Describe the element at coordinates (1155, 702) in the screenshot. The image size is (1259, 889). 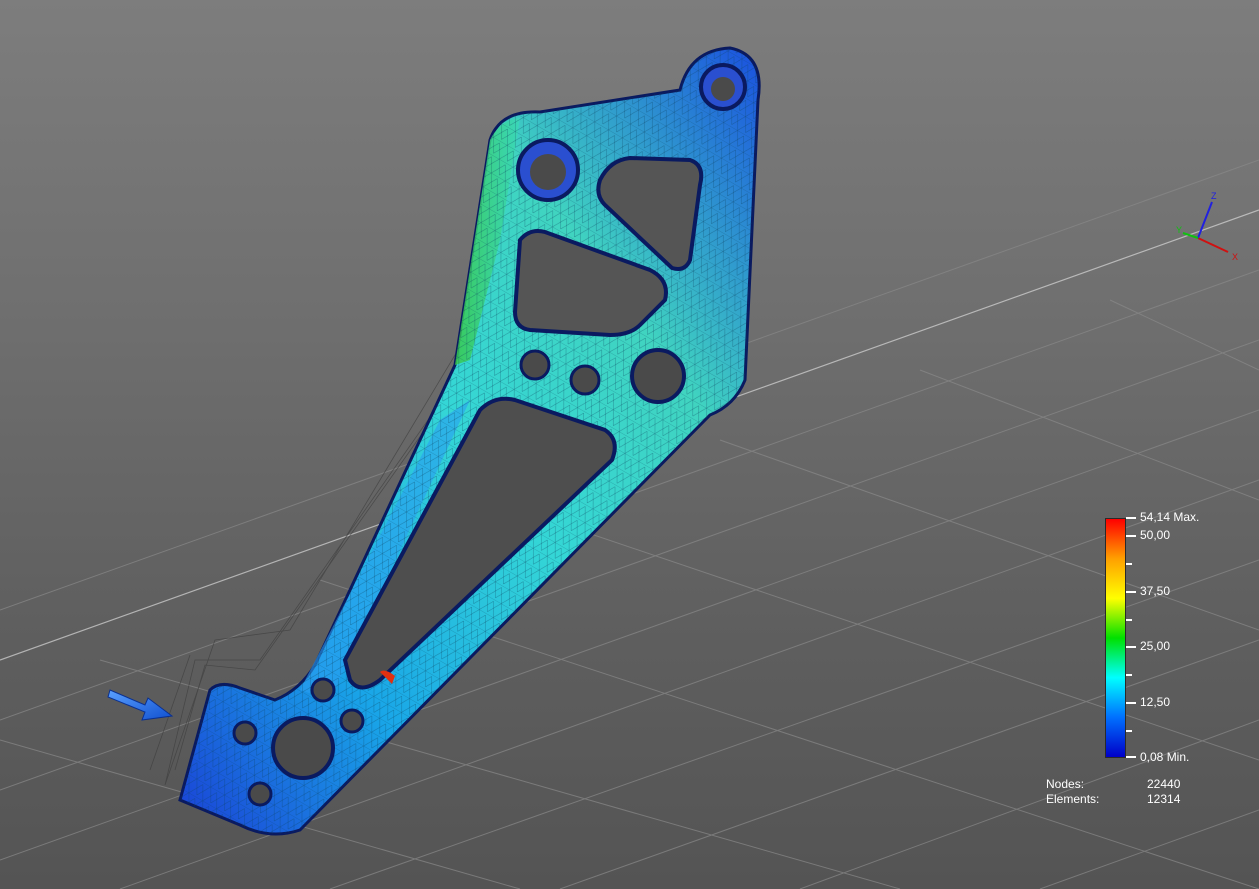
I see `legend-tick-label: 12,50` at that location.